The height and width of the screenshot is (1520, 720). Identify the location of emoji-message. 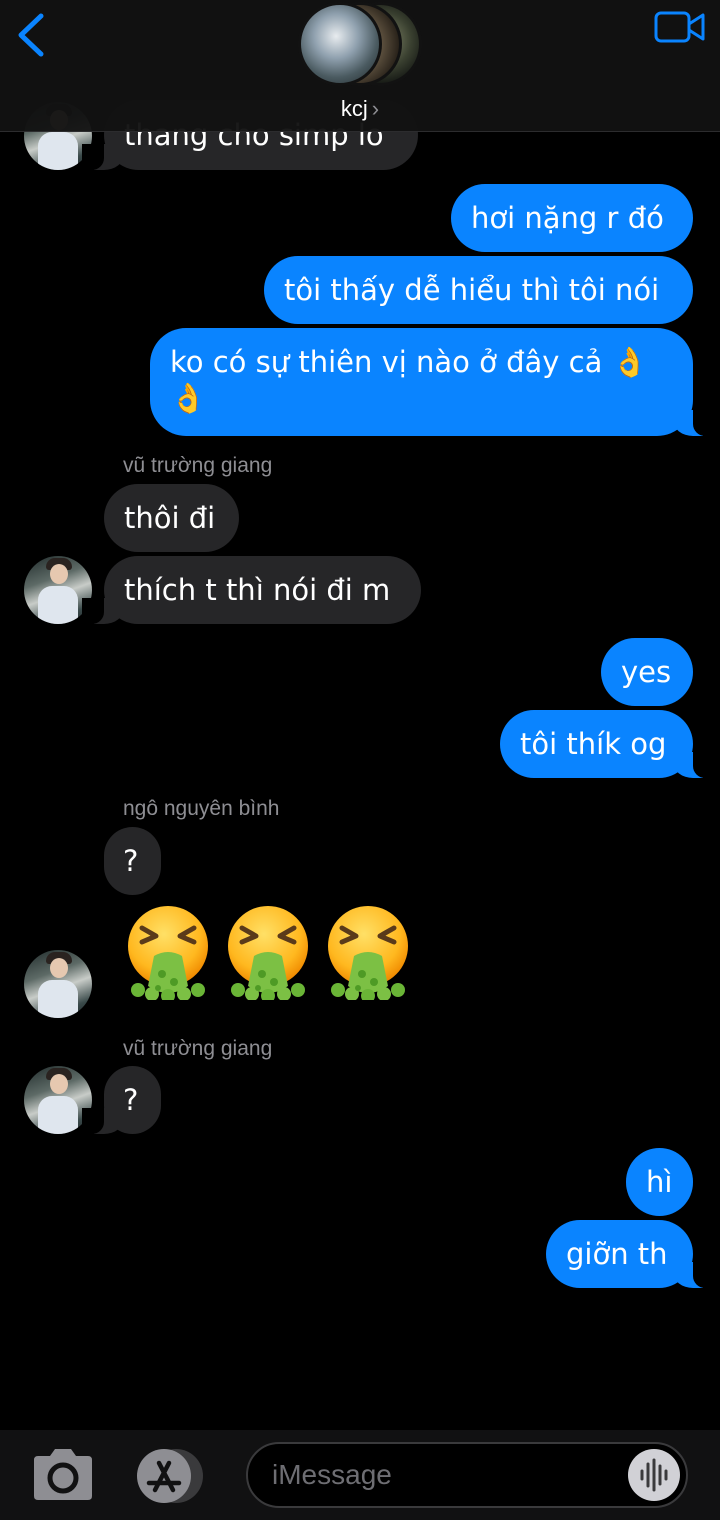
(268, 952).